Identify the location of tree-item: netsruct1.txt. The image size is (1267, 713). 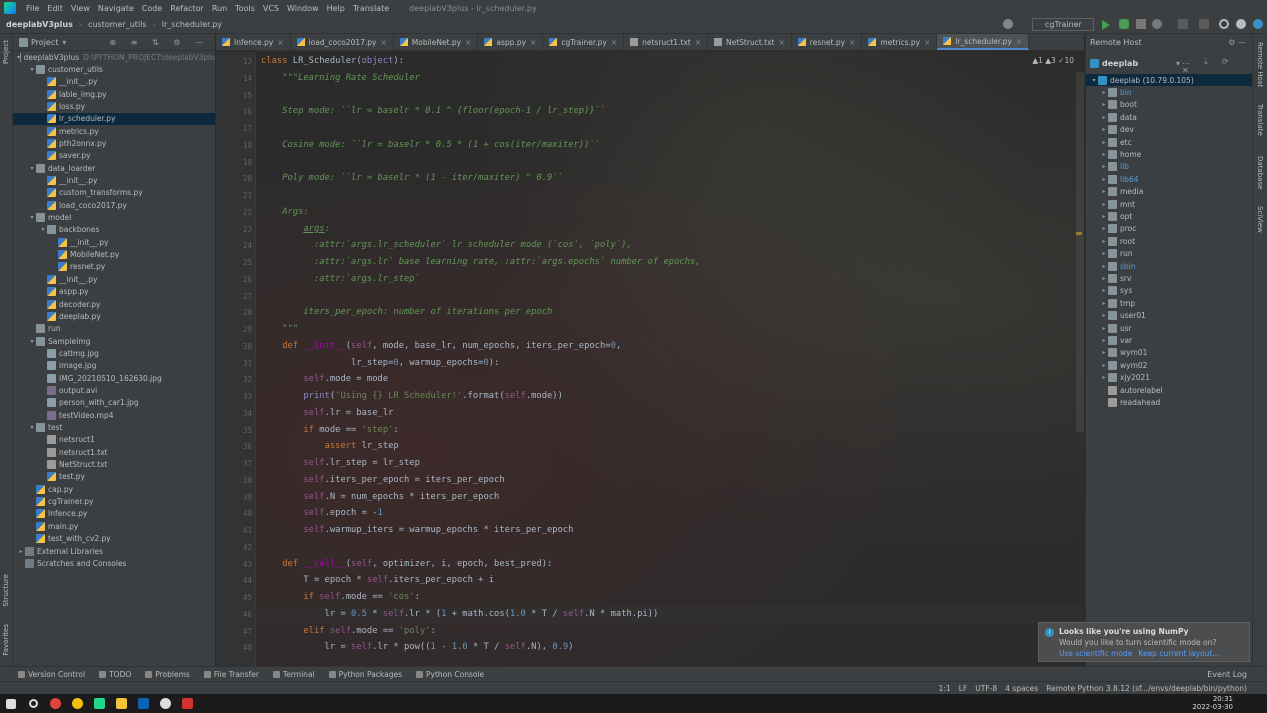
(114, 452).